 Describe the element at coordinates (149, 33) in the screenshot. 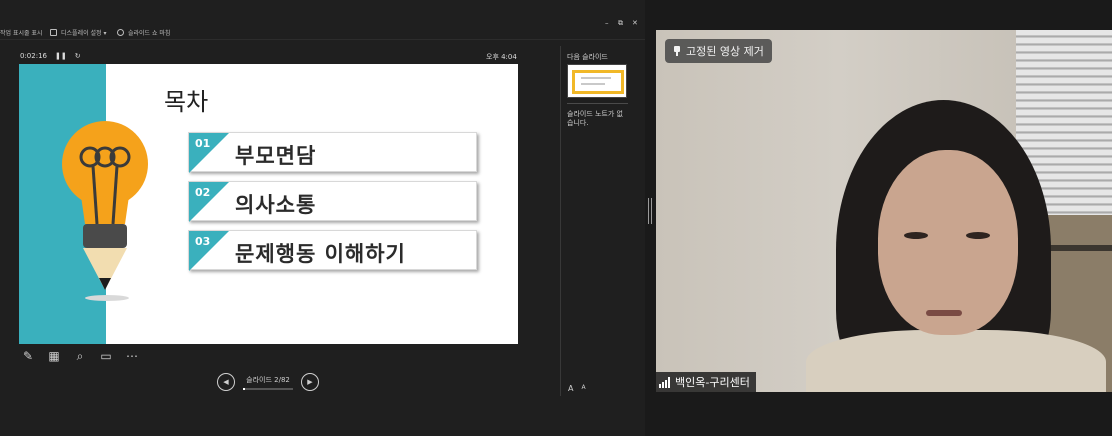

I see `end-slideshow-label: 슬라이드 쇼 마침` at that location.